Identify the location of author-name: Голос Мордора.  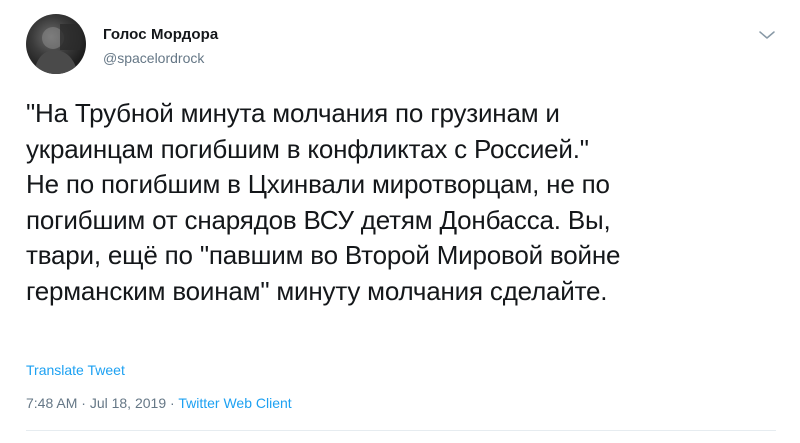
(160, 34).